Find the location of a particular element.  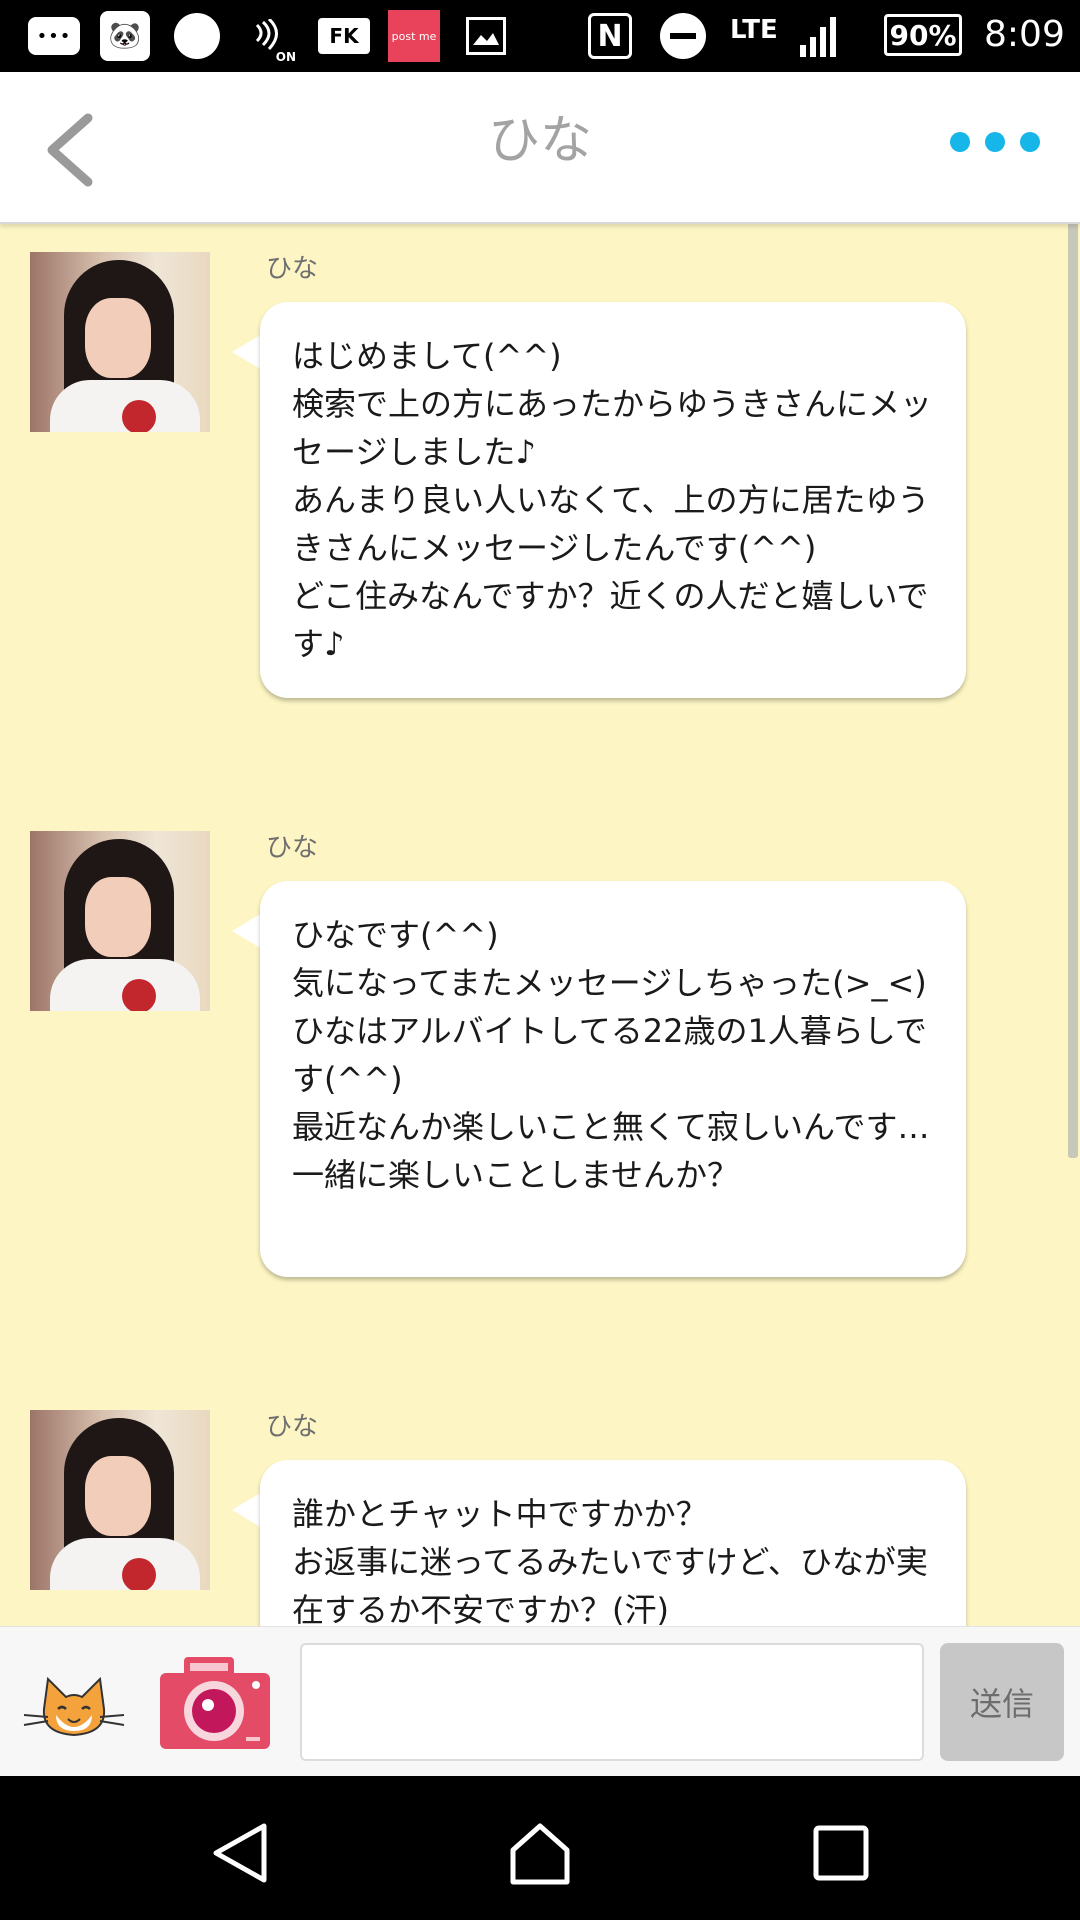

circle-icon is located at coordinates (197, 36).